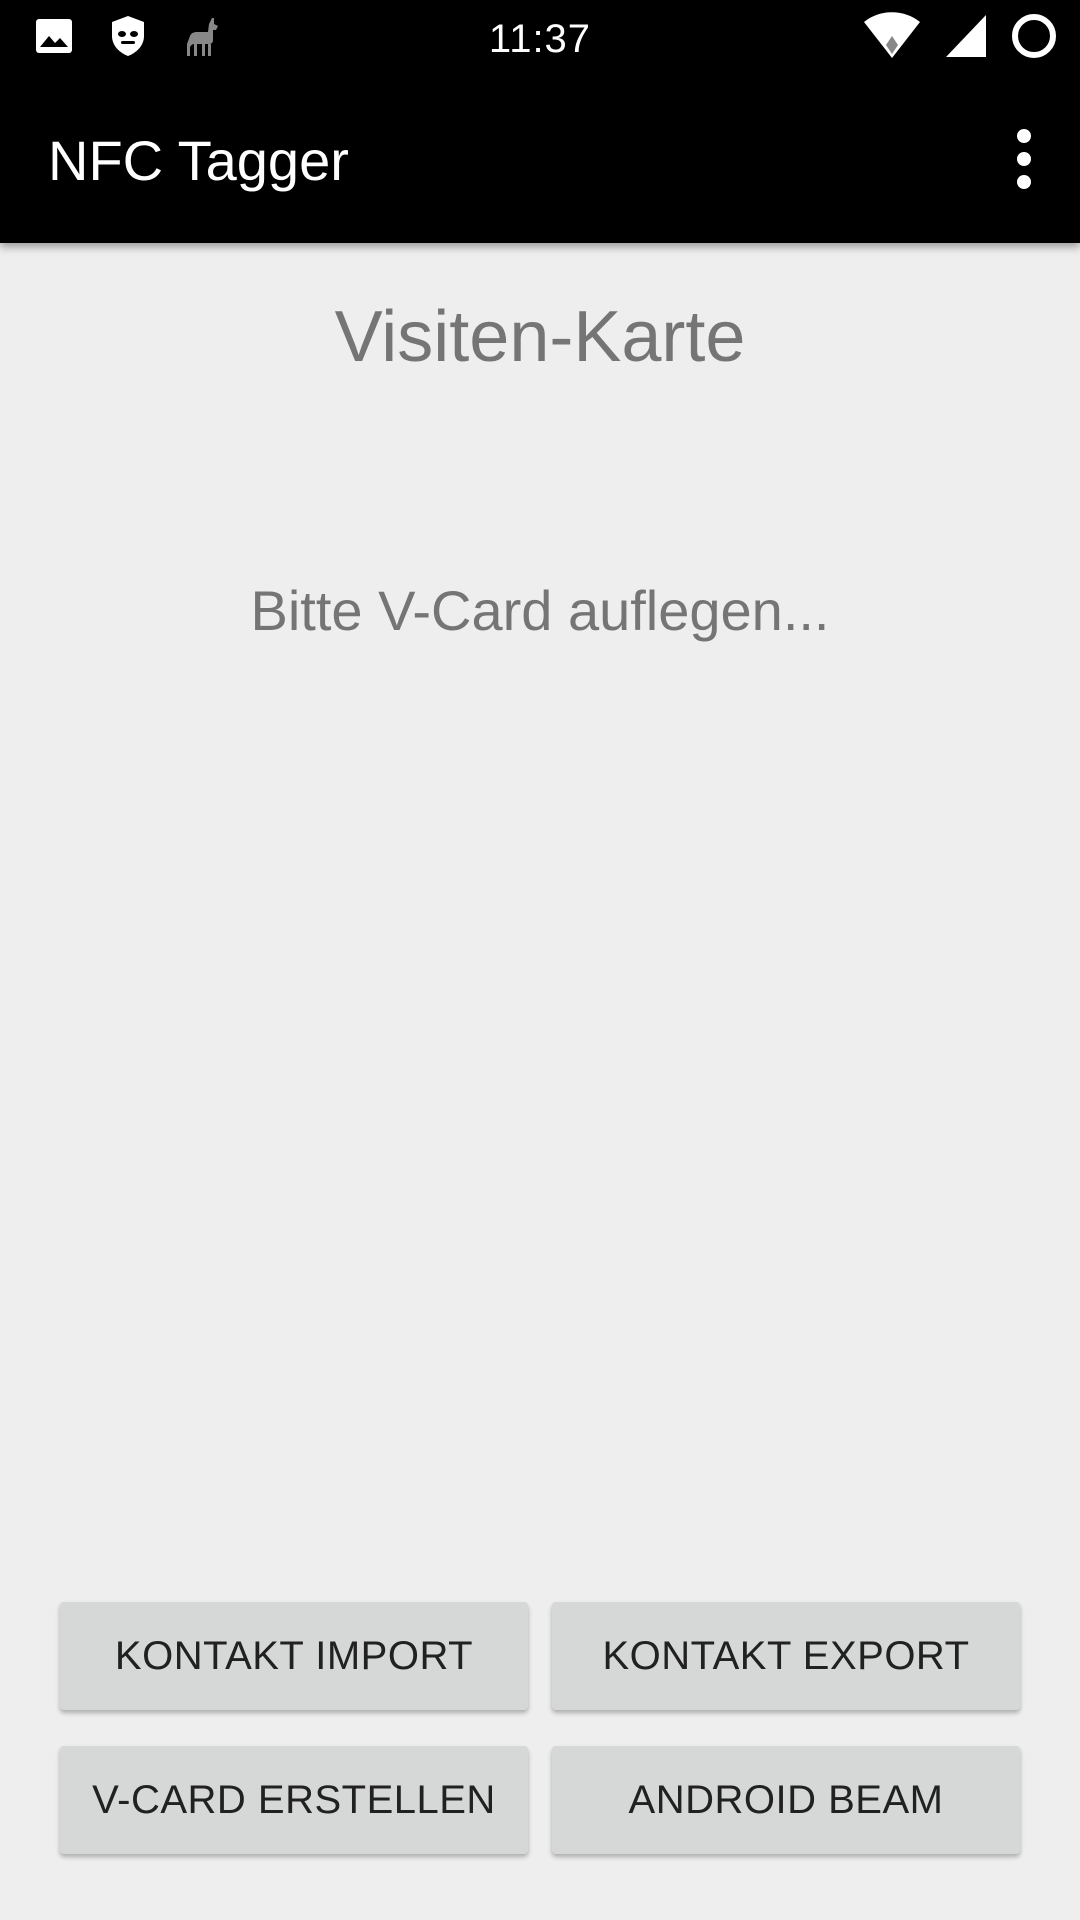  What do you see at coordinates (294, 1800) in the screenshot?
I see `vcard-create-button: V-CARD ERSTELLEN` at bounding box center [294, 1800].